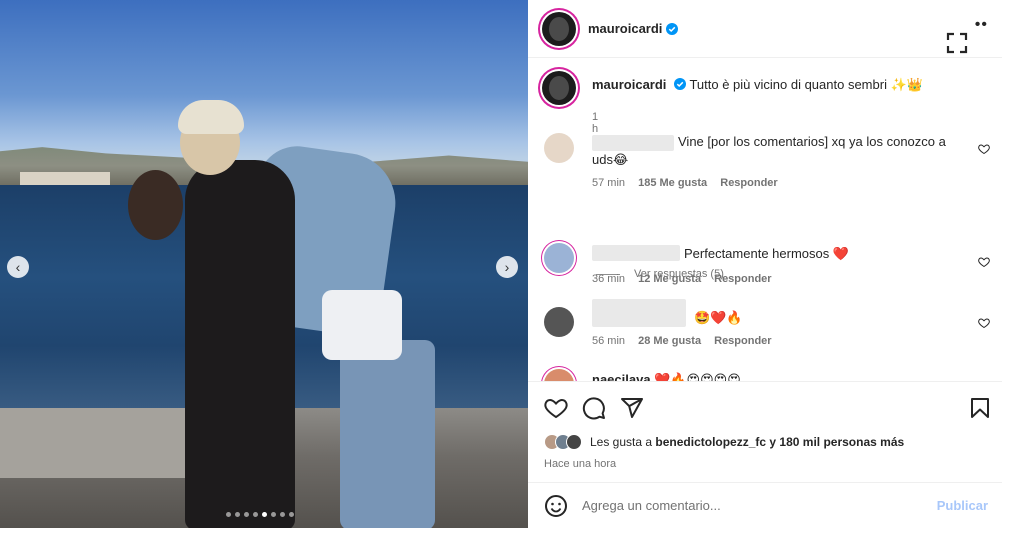  I want to click on caption-body: Tutto è più vicino di quanto sembri, so click(788, 84).